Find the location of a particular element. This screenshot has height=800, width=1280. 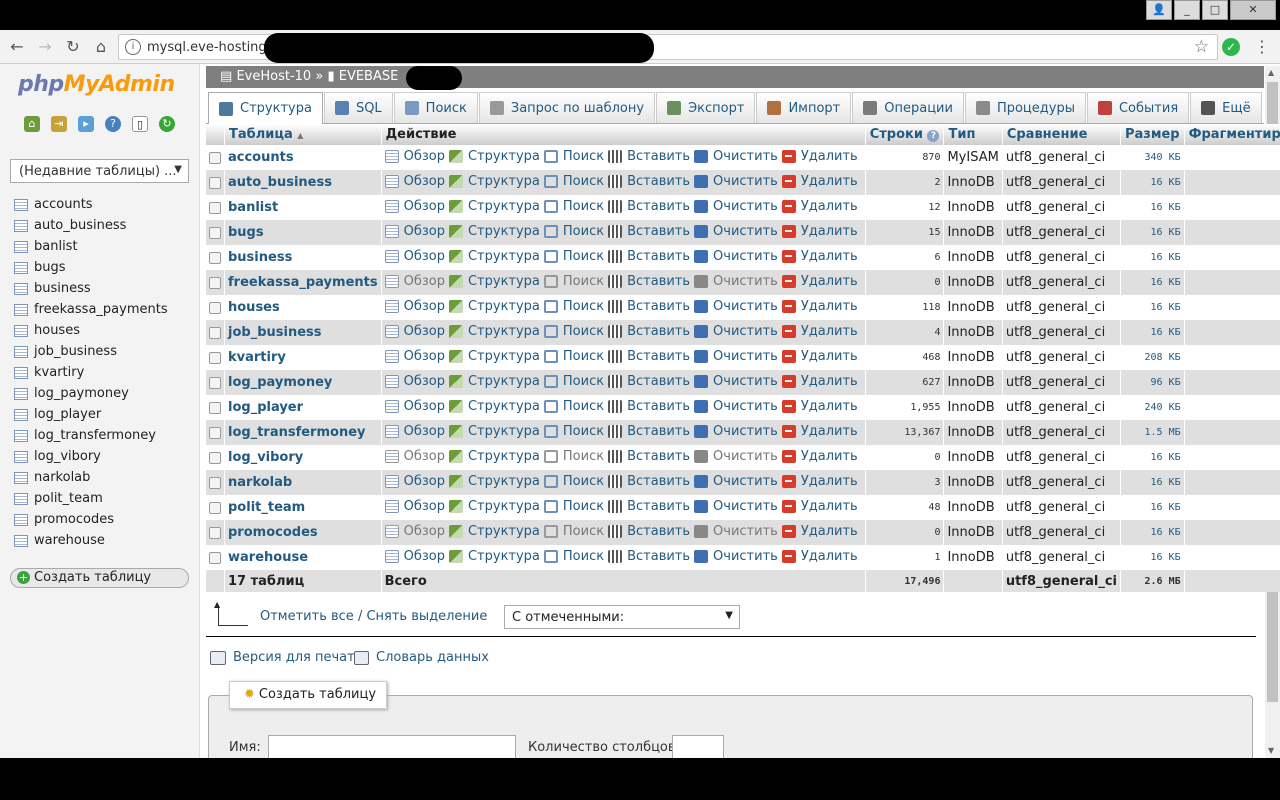

tab-8: События is located at coordinates (1138, 107).